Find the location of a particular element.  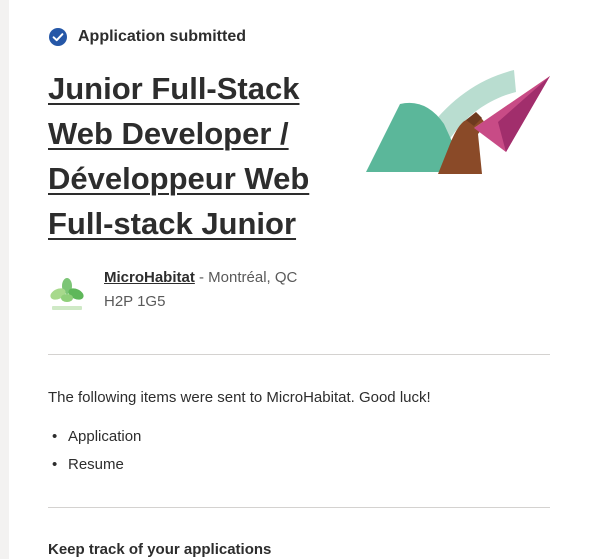

check-circle-icon is located at coordinates (58, 37).